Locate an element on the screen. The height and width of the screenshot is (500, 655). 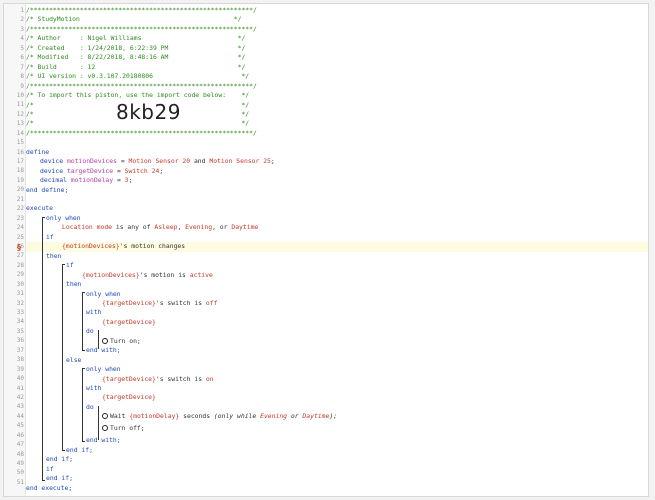
power-icon is located at coordinates (105, 427).